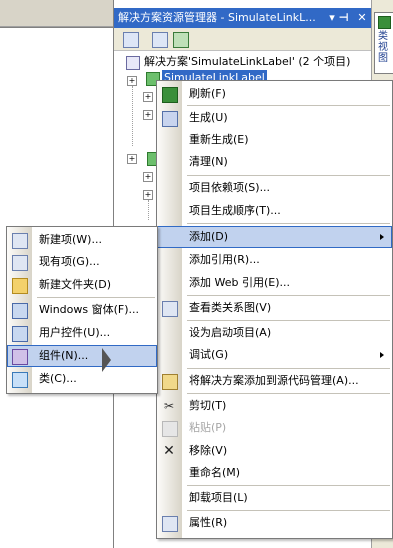  I want to click on new-item-icon, so click(20, 241).